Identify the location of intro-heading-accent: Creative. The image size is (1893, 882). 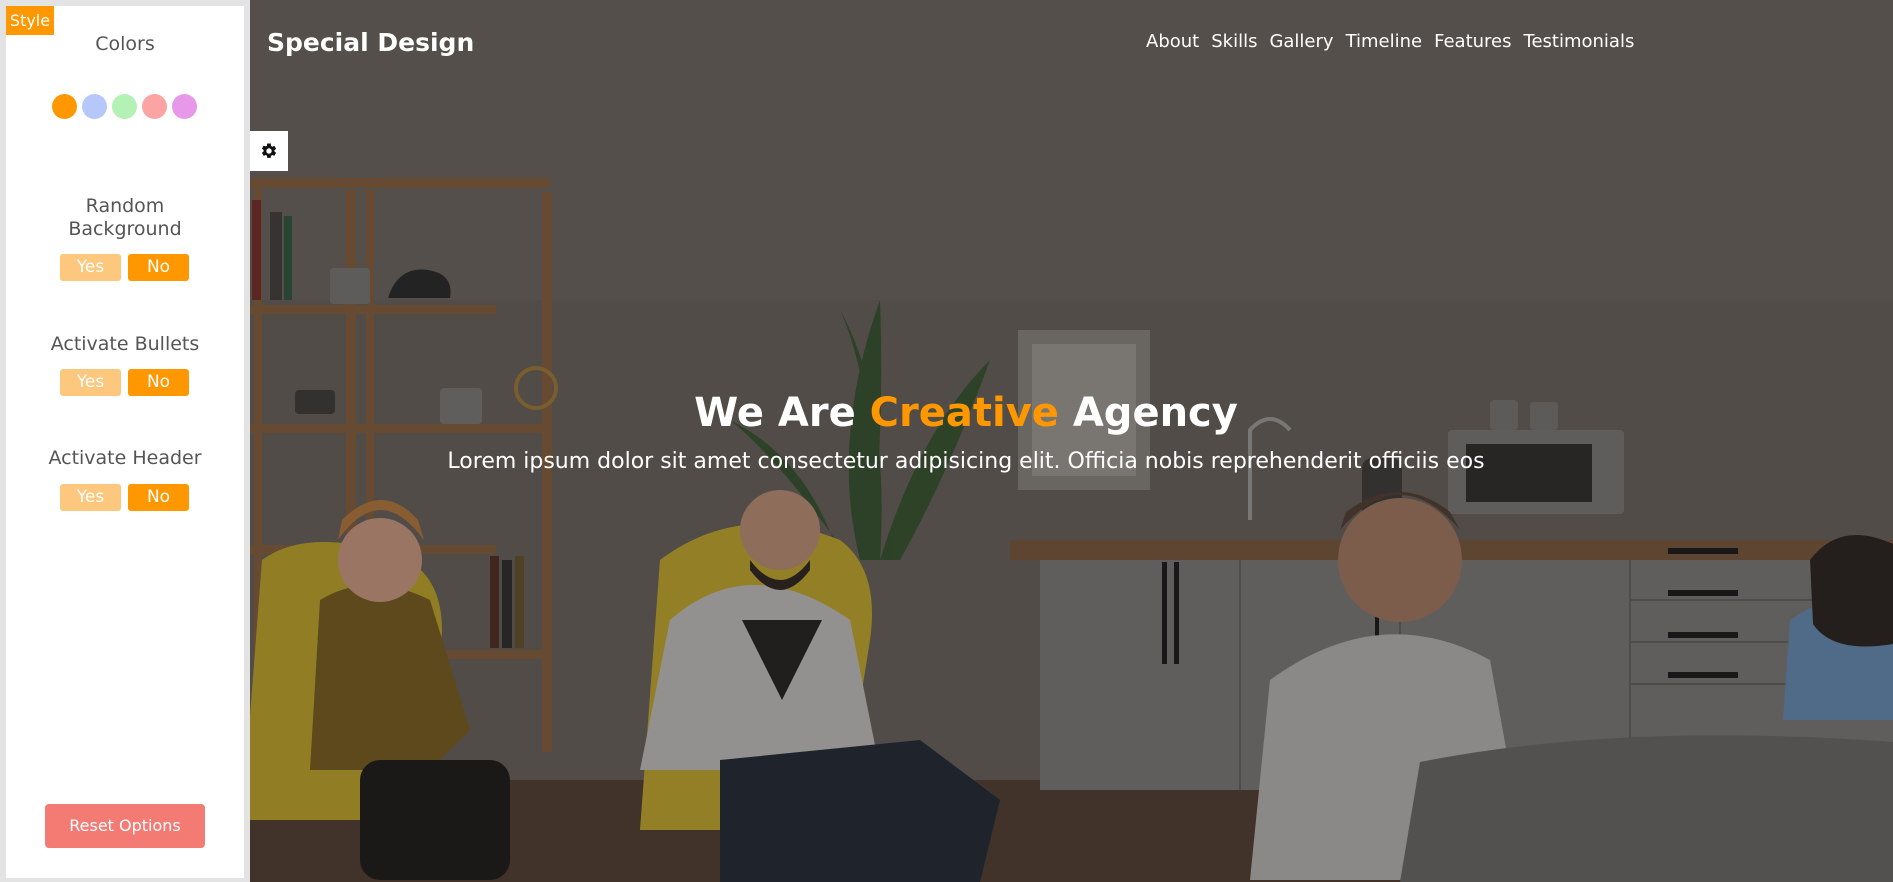
(964, 413).